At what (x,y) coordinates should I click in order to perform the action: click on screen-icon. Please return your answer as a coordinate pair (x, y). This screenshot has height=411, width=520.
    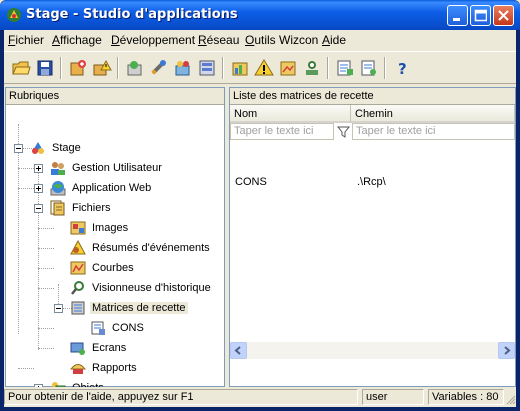
    Looking at the image, I should click on (345, 68).